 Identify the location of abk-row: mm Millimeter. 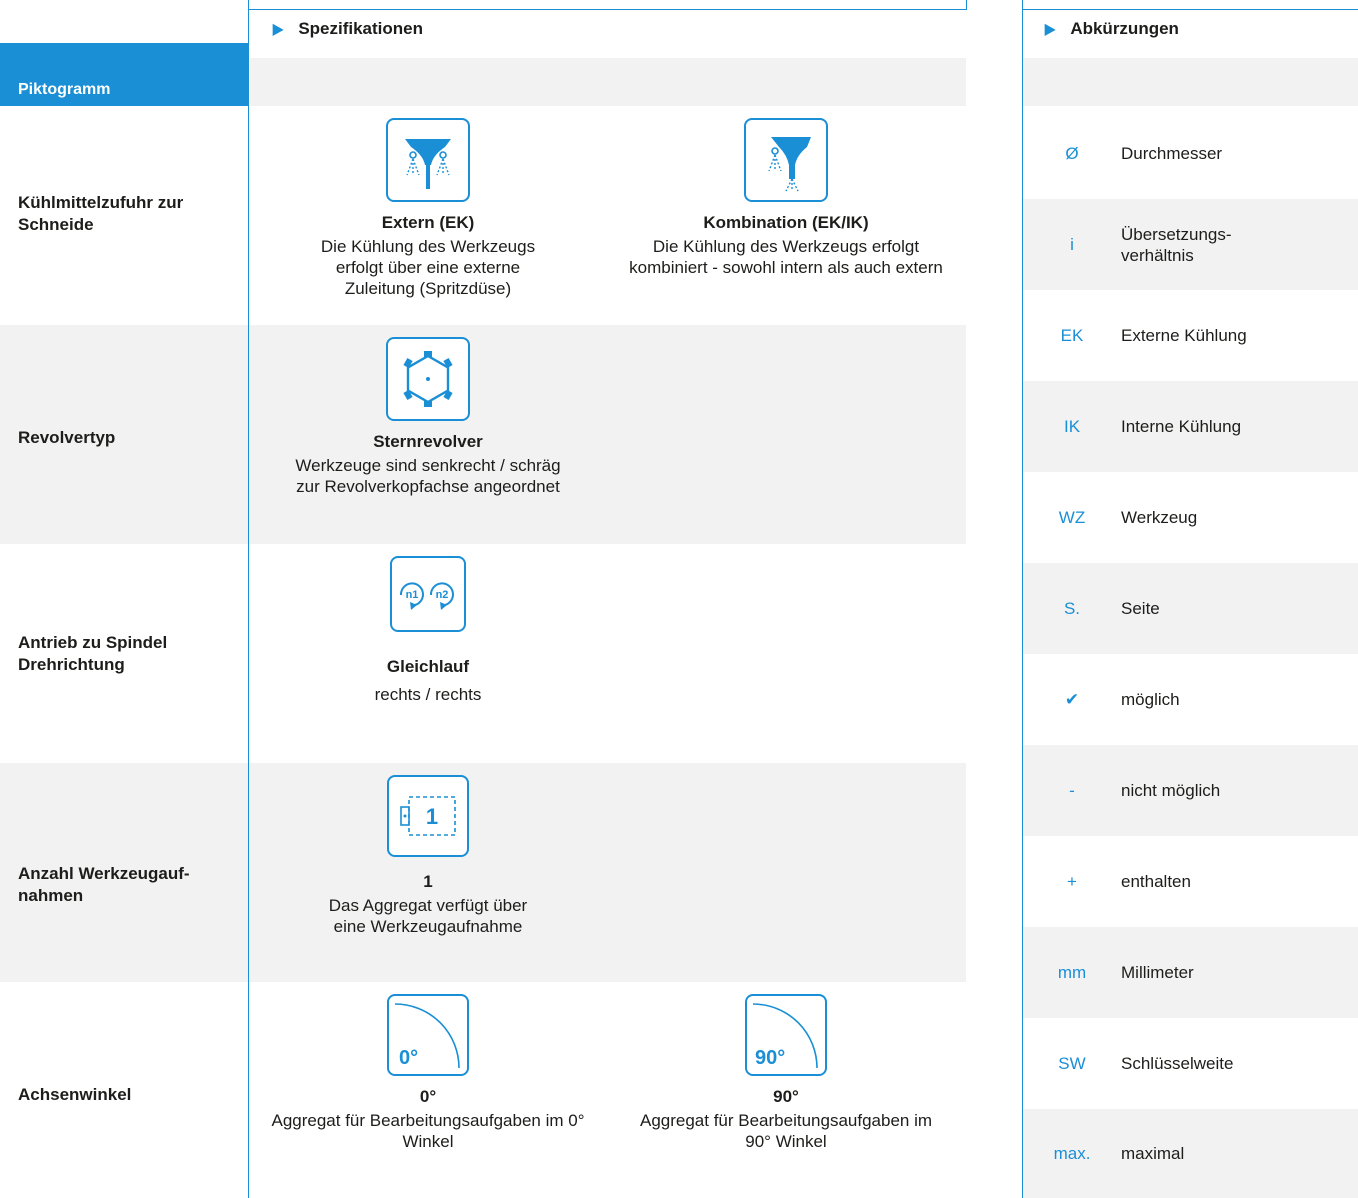
(1190, 972).